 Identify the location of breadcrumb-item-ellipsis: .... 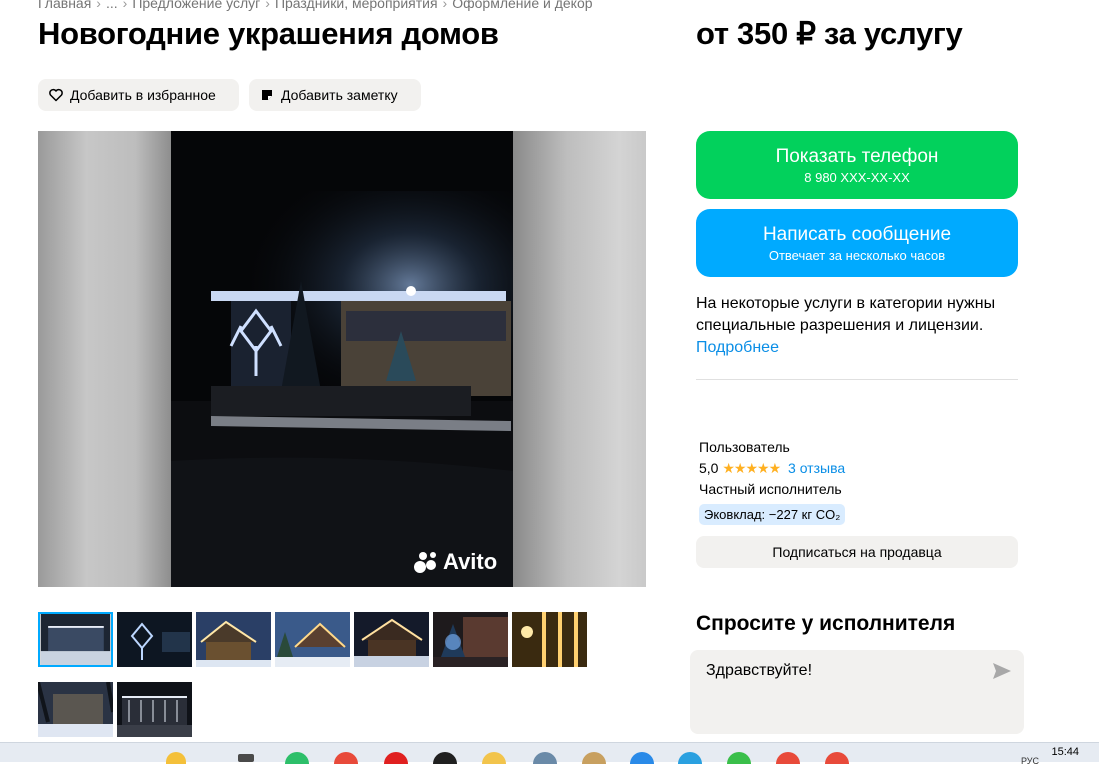
(112, 5).